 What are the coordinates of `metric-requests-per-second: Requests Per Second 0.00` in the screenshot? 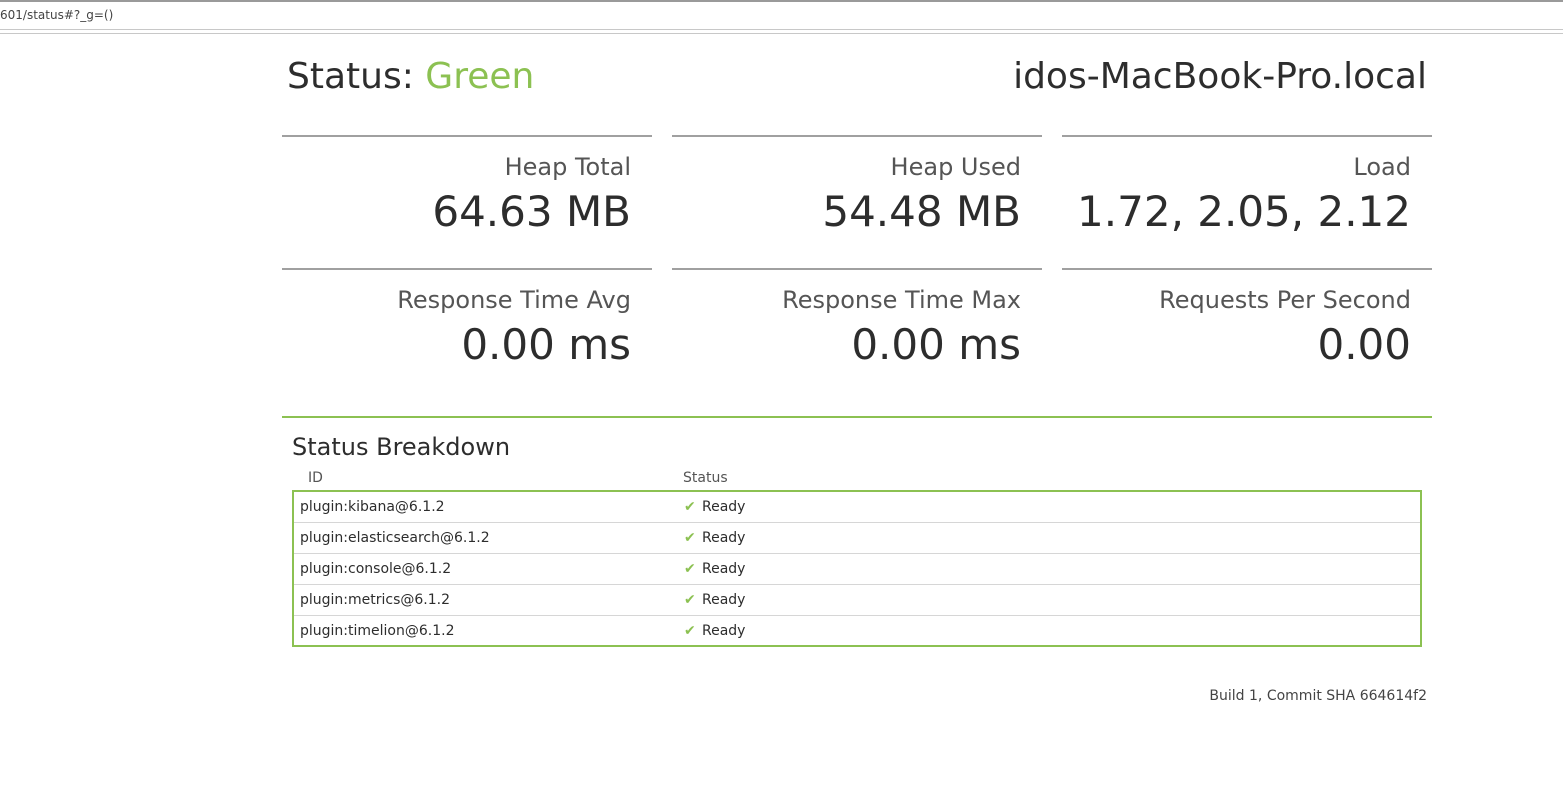 It's located at (1247, 328).